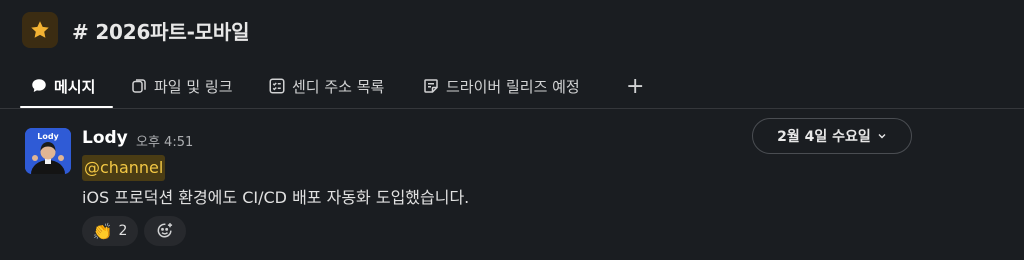 Image resolution: width=1024 pixels, height=260 pixels. Describe the element at coordinates (124, 168) in the screenshot. I see `channel-mention: @channel` at that location.